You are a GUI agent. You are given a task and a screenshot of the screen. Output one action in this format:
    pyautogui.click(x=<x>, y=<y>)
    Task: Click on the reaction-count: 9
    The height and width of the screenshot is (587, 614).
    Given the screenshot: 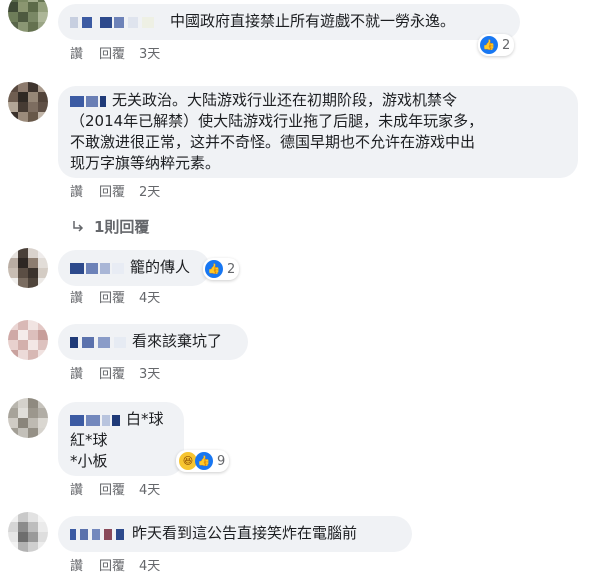 What is the action you would take?
    pyautogui.click(x=221, y=461)
    